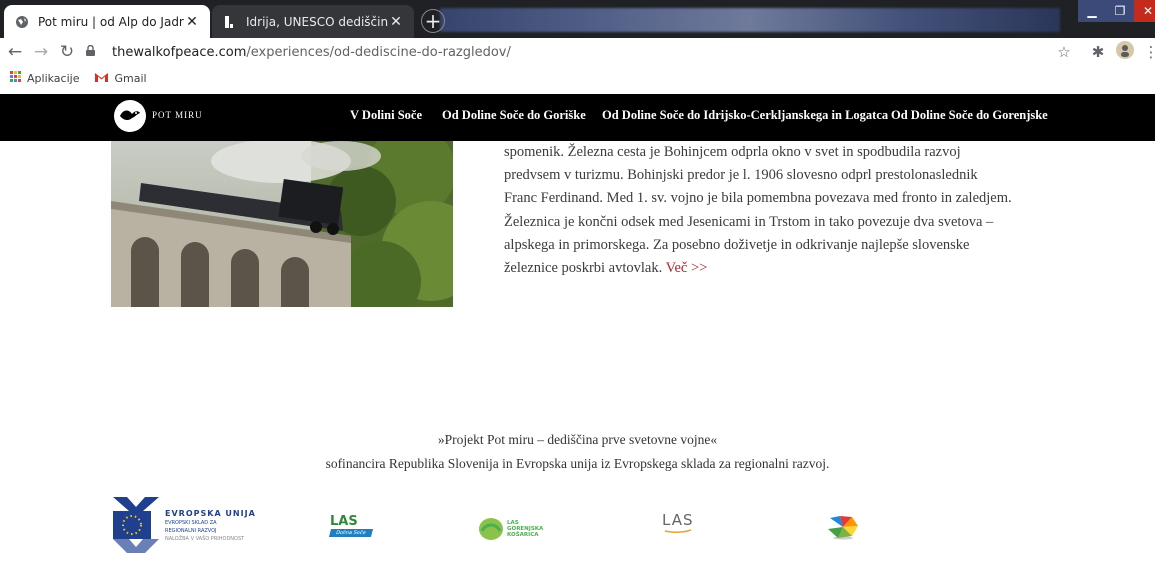 This screenshot has height=573, width=1155. I want to click on las-gorenjska-kosarica-logo: LAS GORENJSKA KOŠARICA, so click(510, 529).